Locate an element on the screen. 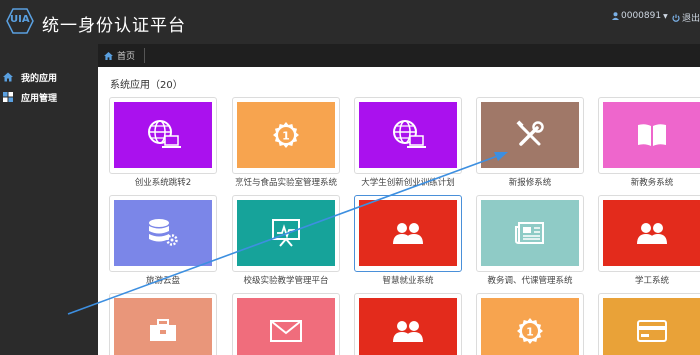 This screenshot has height=355, width=700. user-id: 0000891 is located at coordinates (641, 16).